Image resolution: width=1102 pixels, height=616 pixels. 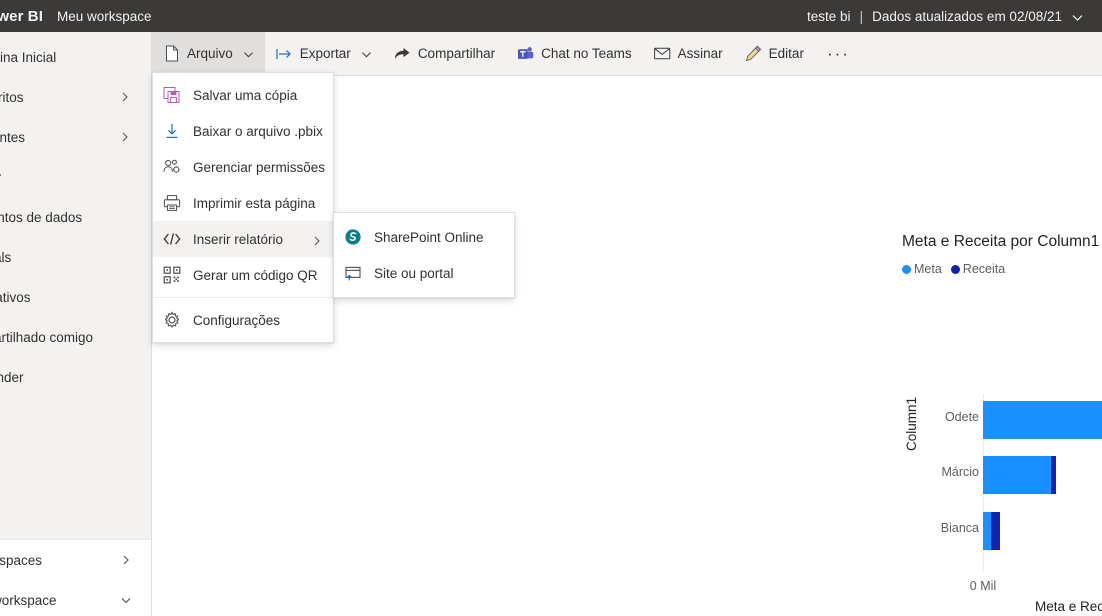 I want to click on arquivo-button: Arquivo, so click(x=208, y=53).